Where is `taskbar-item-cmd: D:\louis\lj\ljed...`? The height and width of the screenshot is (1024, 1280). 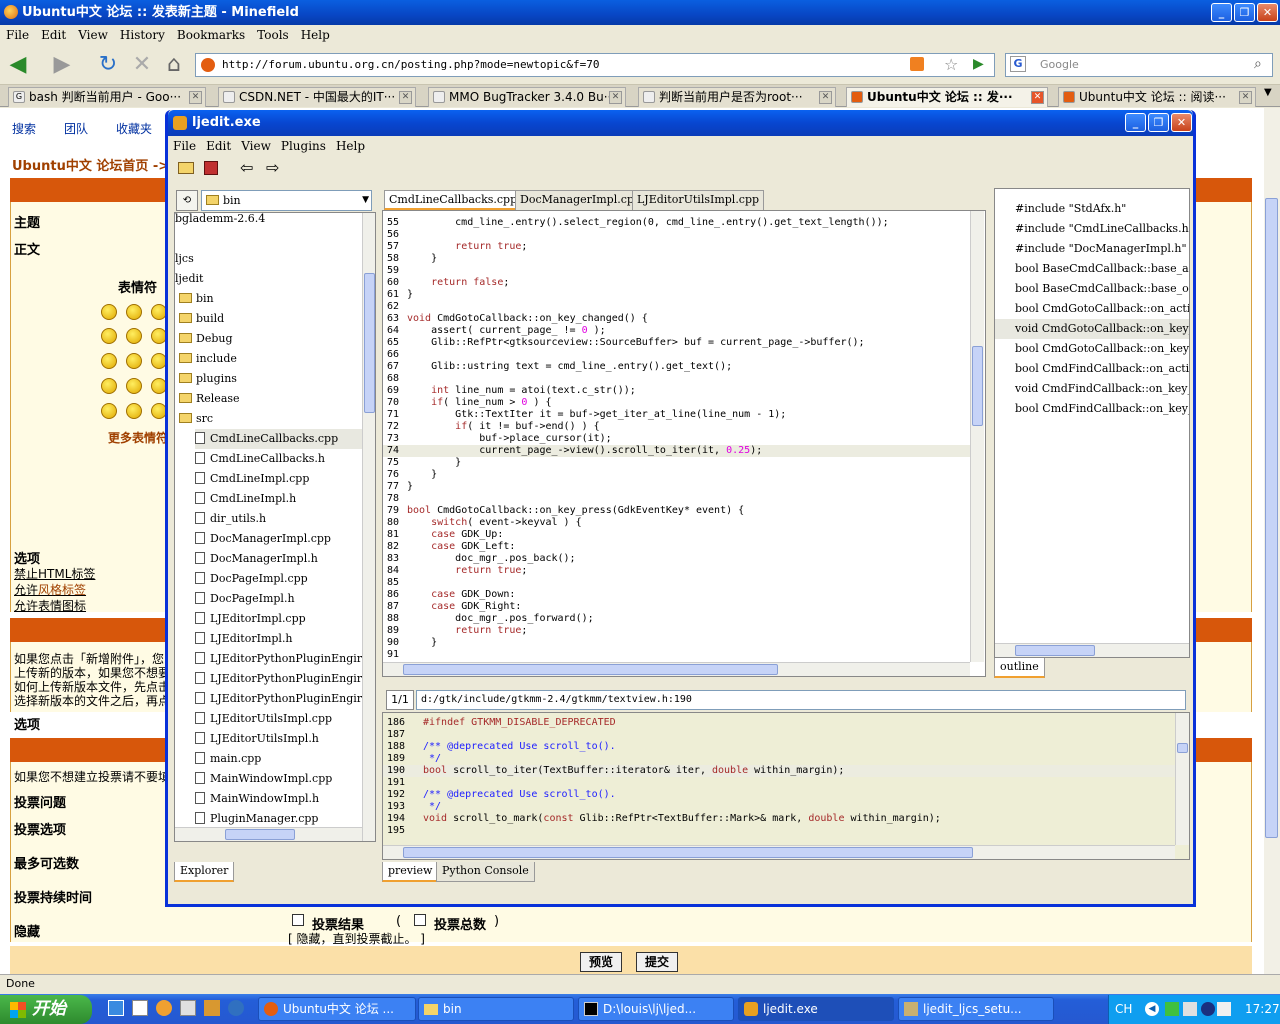
taskbar-item-cmd: D:\louis\lj\ljed... is located at coordinates (656, 1009).